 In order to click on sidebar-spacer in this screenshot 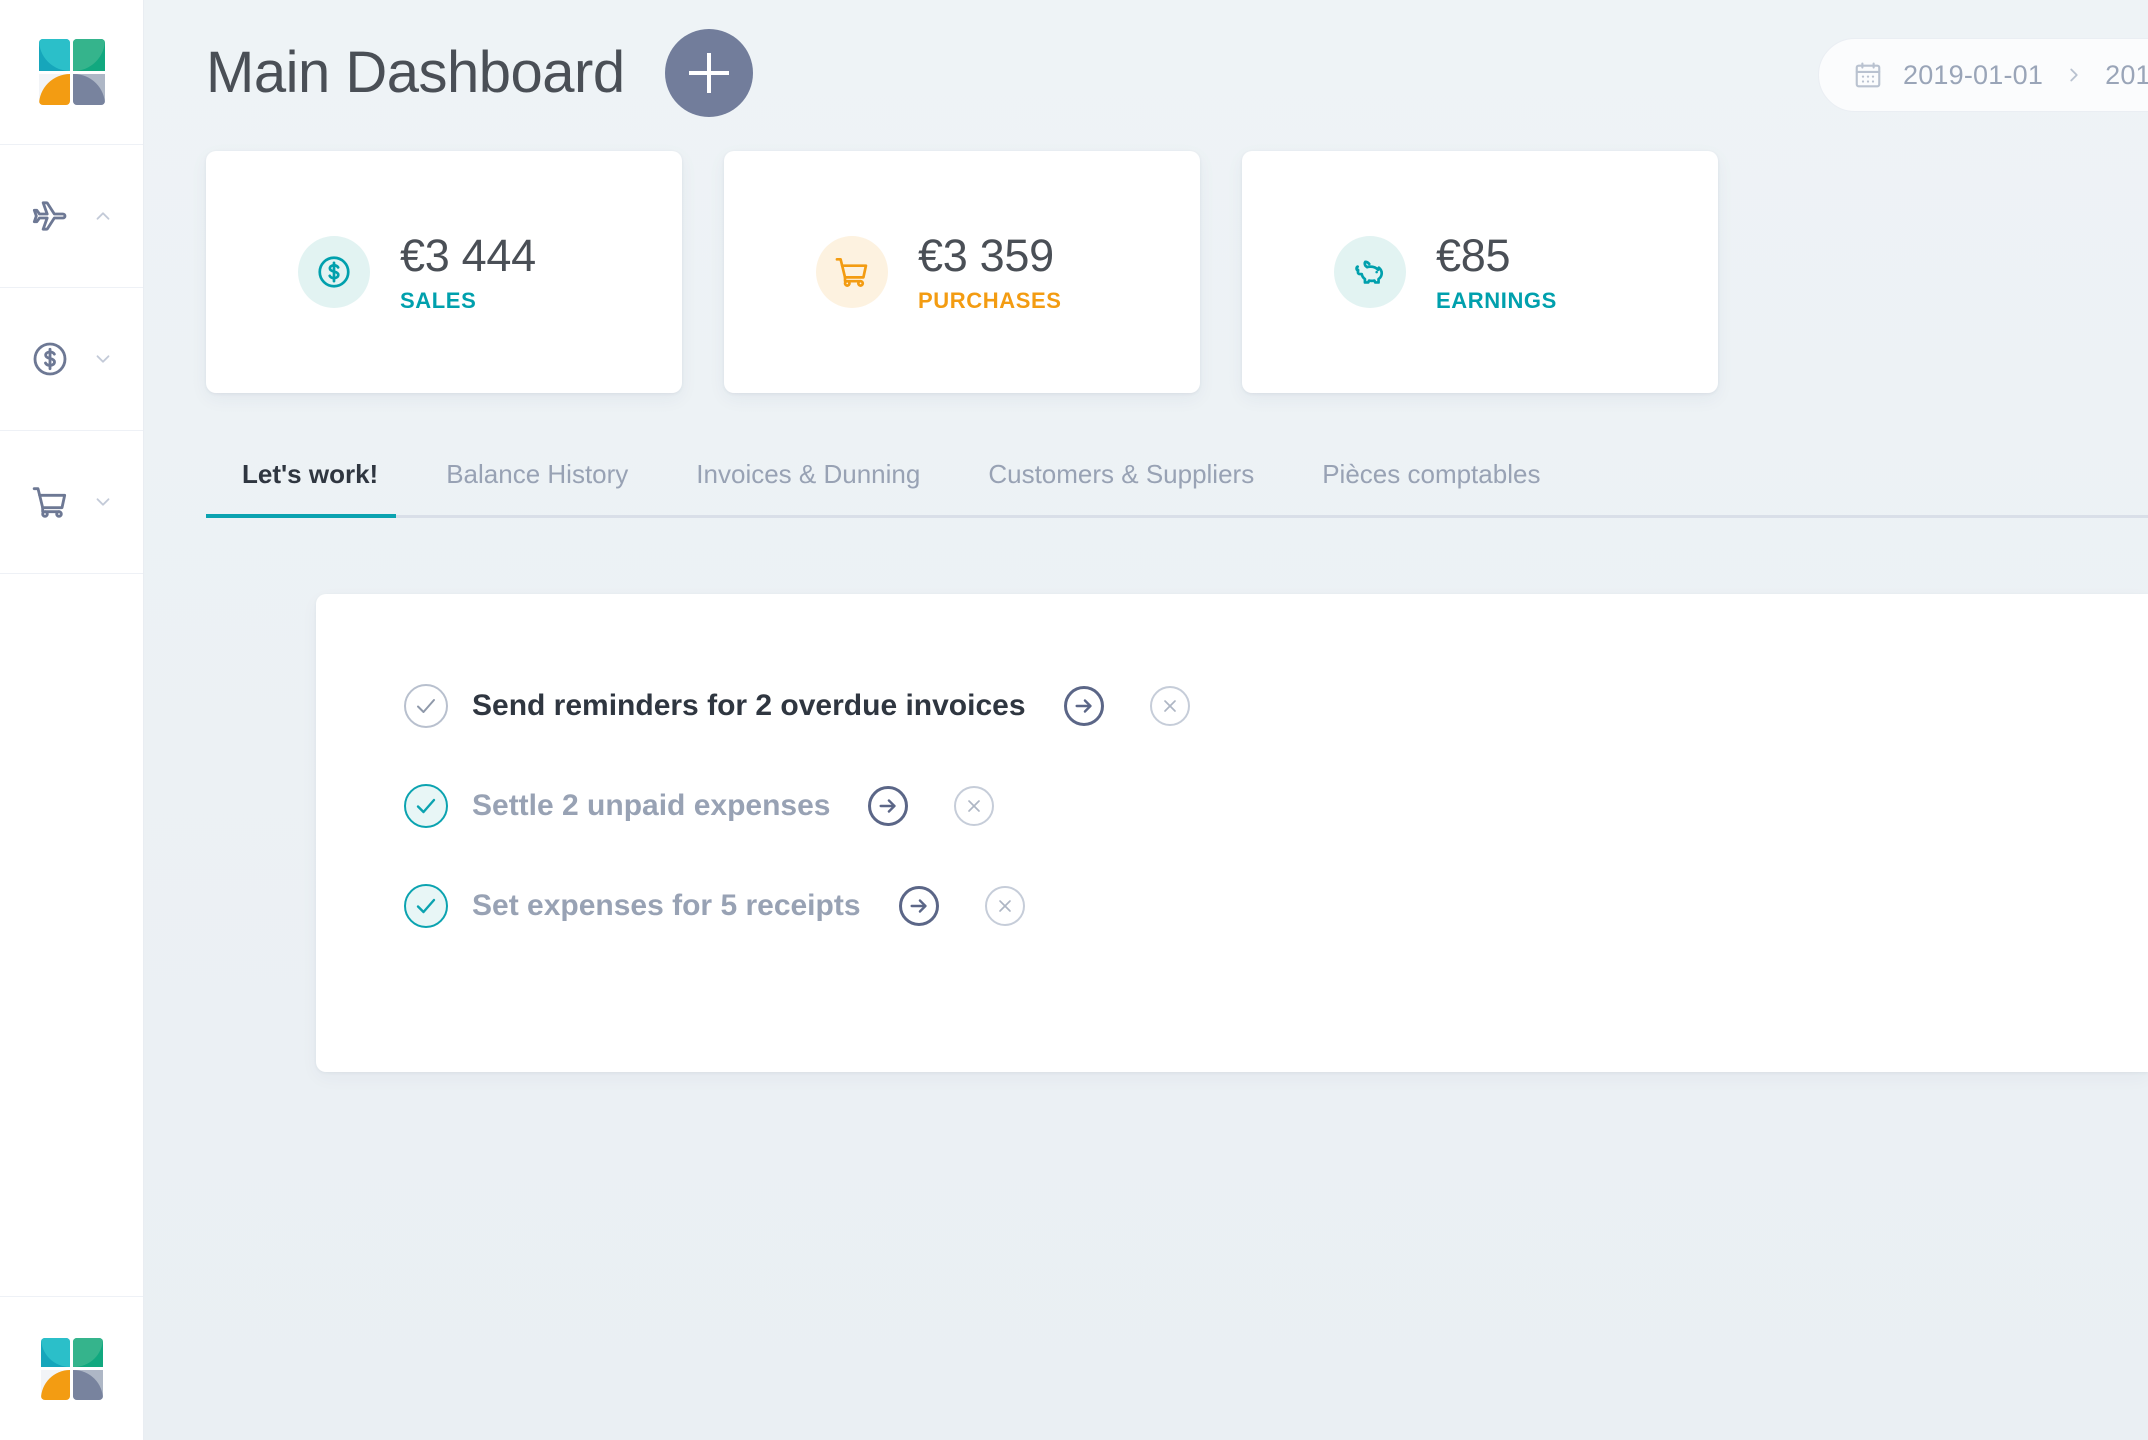, I will do `click(71, 935)`.